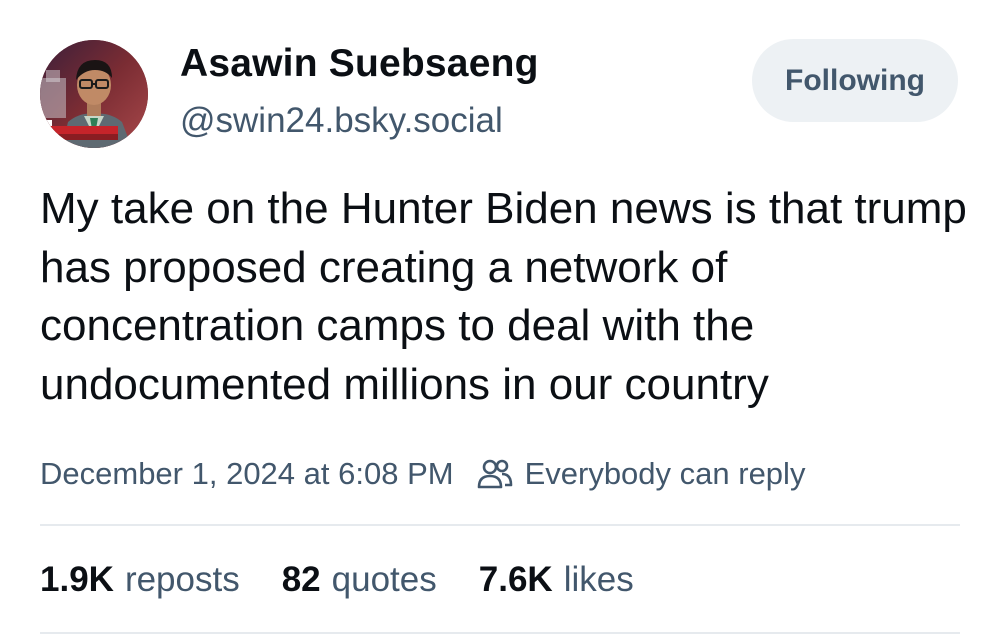  What do you see at coordinates (556, 580) in the screenshot?
I see `likes-stat: 7.6K likes` at bounding box center [556, 580].